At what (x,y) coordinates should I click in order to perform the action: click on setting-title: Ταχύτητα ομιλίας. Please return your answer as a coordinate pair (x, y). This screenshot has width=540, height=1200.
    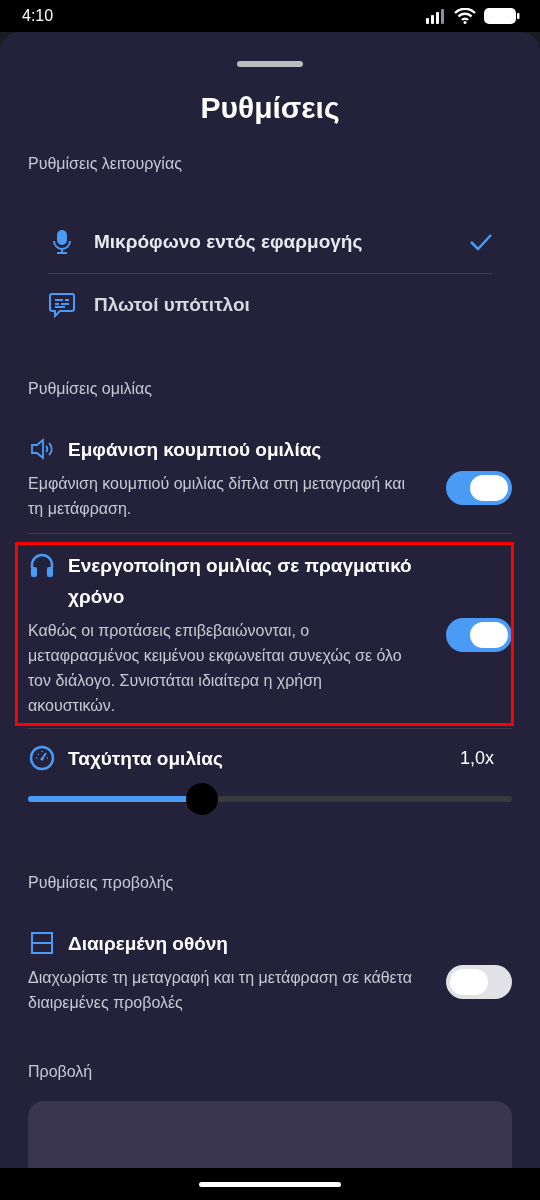
    Looking at the image, I should click on (146, 759).